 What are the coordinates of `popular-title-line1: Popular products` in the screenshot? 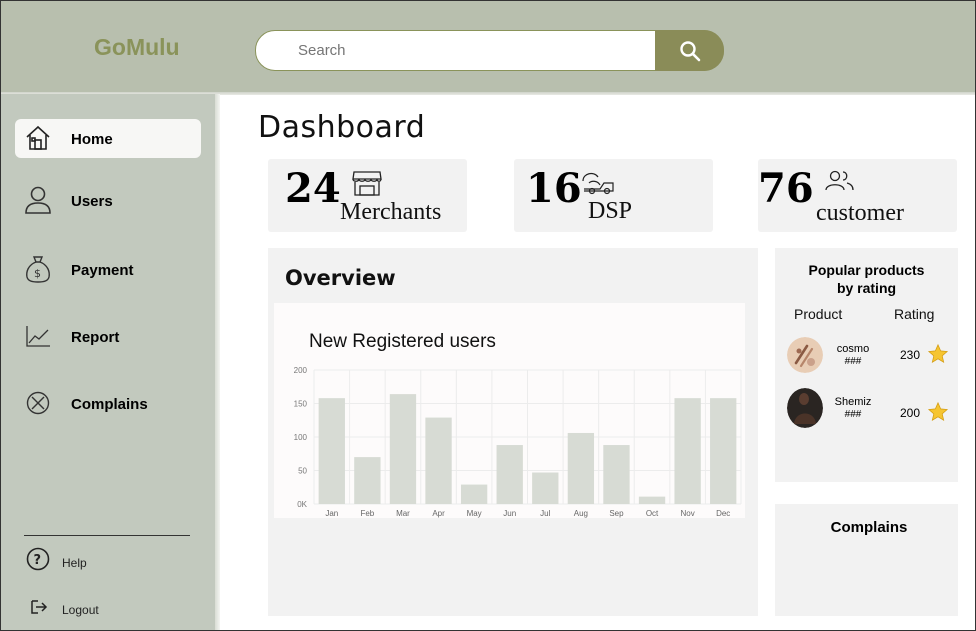 It's located at (866, 270).